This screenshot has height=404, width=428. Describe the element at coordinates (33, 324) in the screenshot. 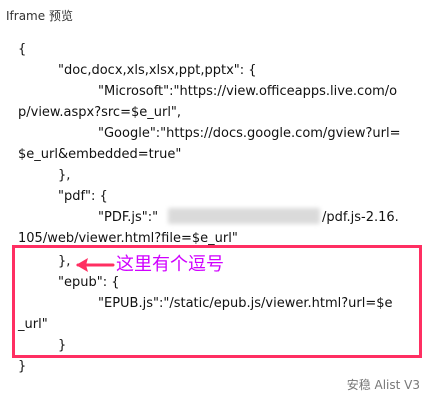

I see `code-line-15: _url"` at that location.